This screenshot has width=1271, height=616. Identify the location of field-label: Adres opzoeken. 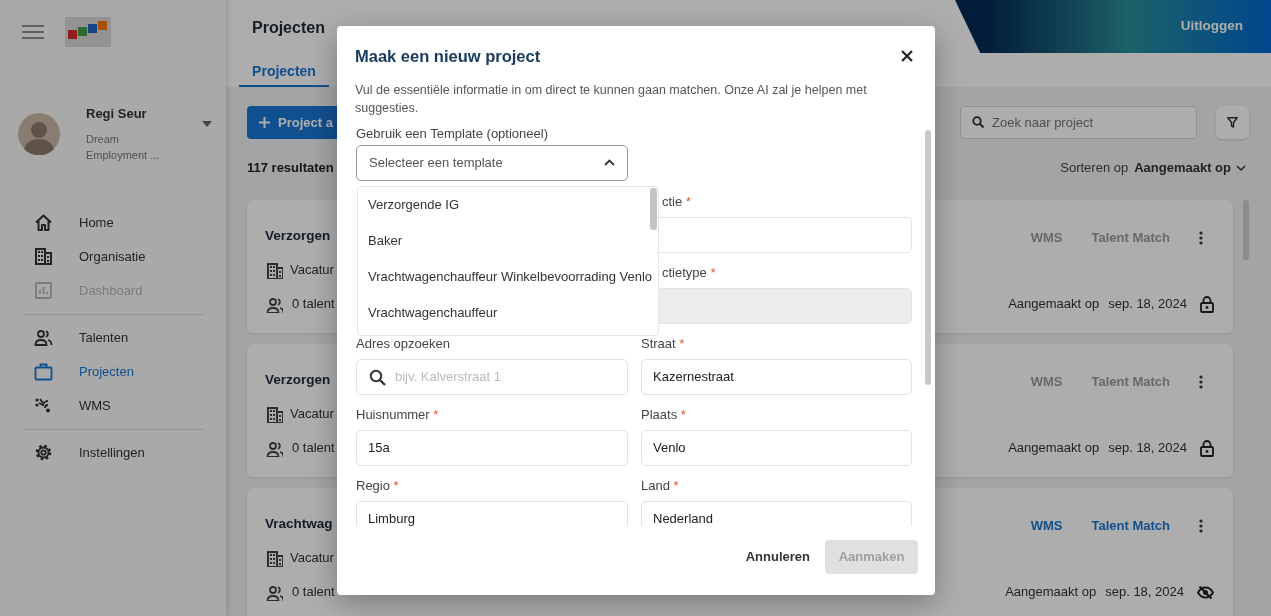
(403, 343).